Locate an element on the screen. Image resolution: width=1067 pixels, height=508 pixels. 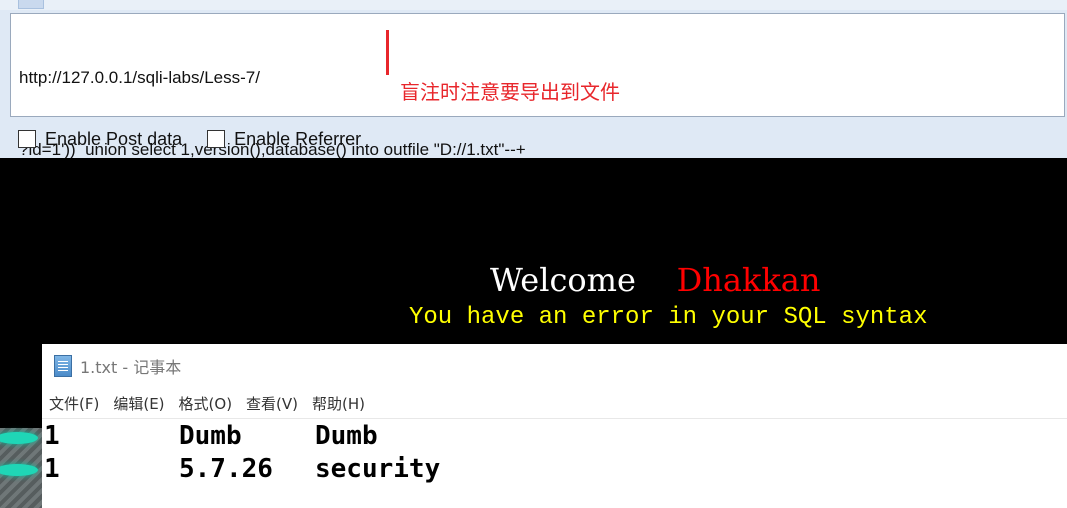
menu-file: 文件(F) is located at coordinates (74, 403).